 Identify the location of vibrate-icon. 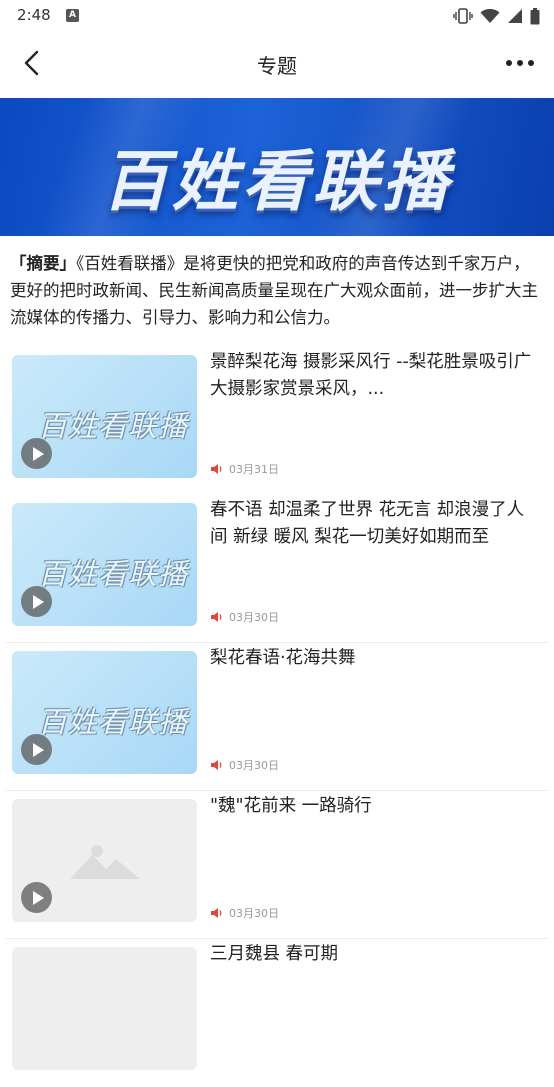
(463, 16).